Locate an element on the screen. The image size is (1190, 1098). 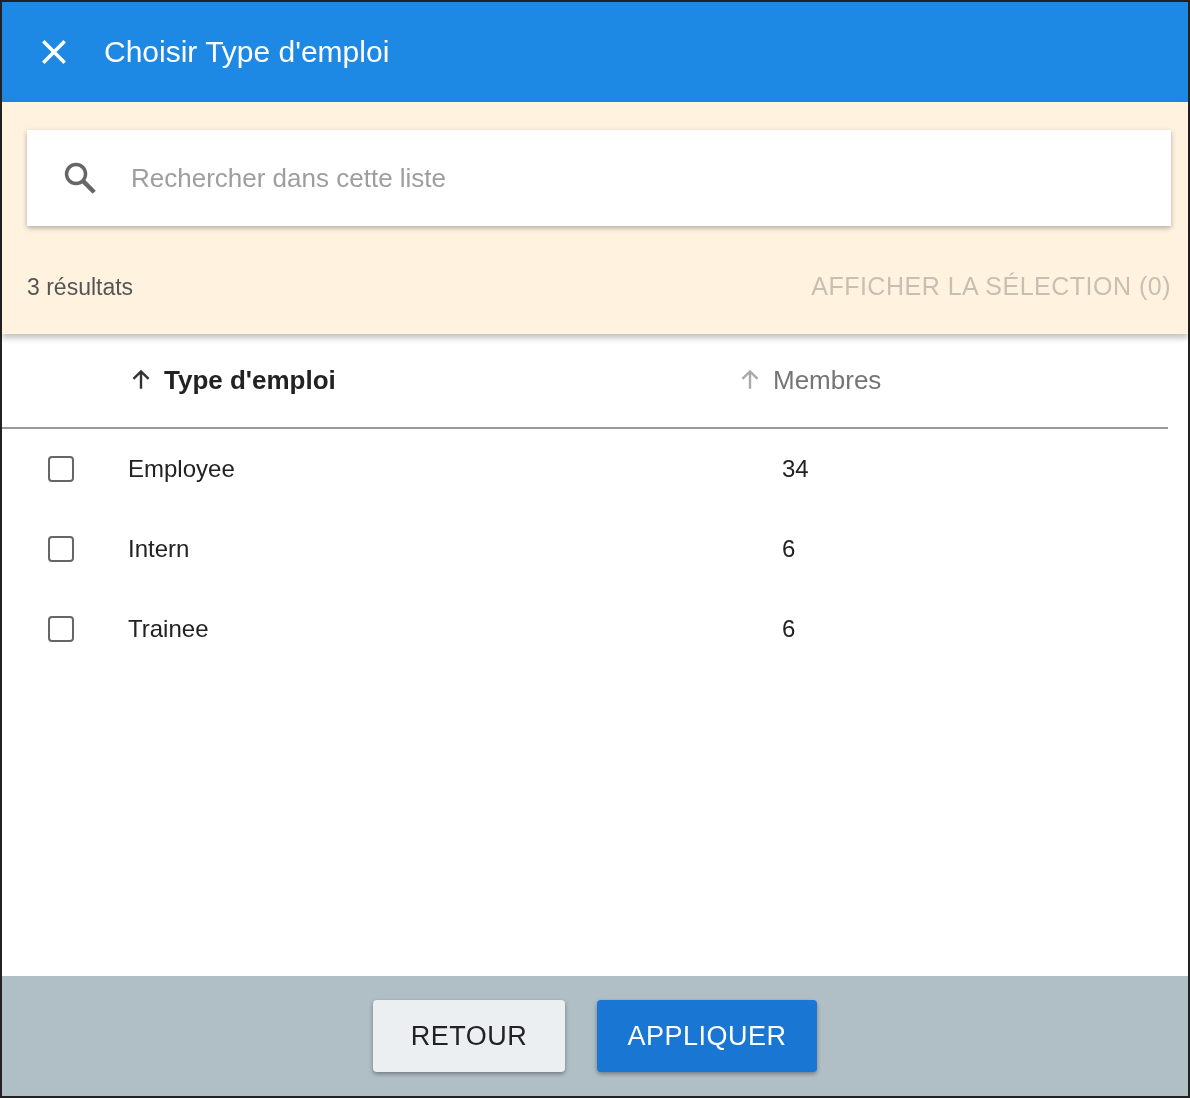
apply-button: APPLIQUER is located at coordinates (707, 1036).